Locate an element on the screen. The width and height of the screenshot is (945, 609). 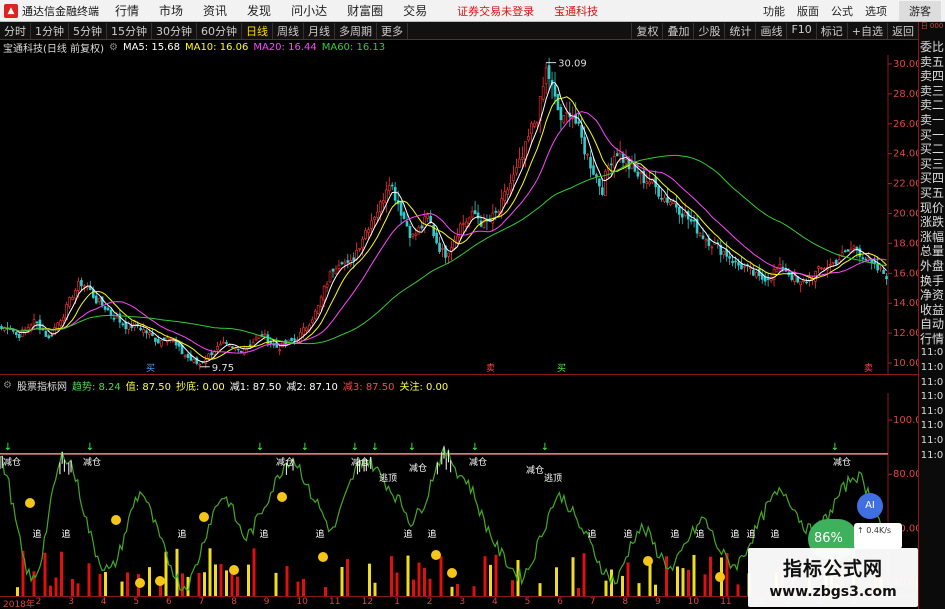
tool-fewer-stocks: 少股 is located at coordinates (708, 30).